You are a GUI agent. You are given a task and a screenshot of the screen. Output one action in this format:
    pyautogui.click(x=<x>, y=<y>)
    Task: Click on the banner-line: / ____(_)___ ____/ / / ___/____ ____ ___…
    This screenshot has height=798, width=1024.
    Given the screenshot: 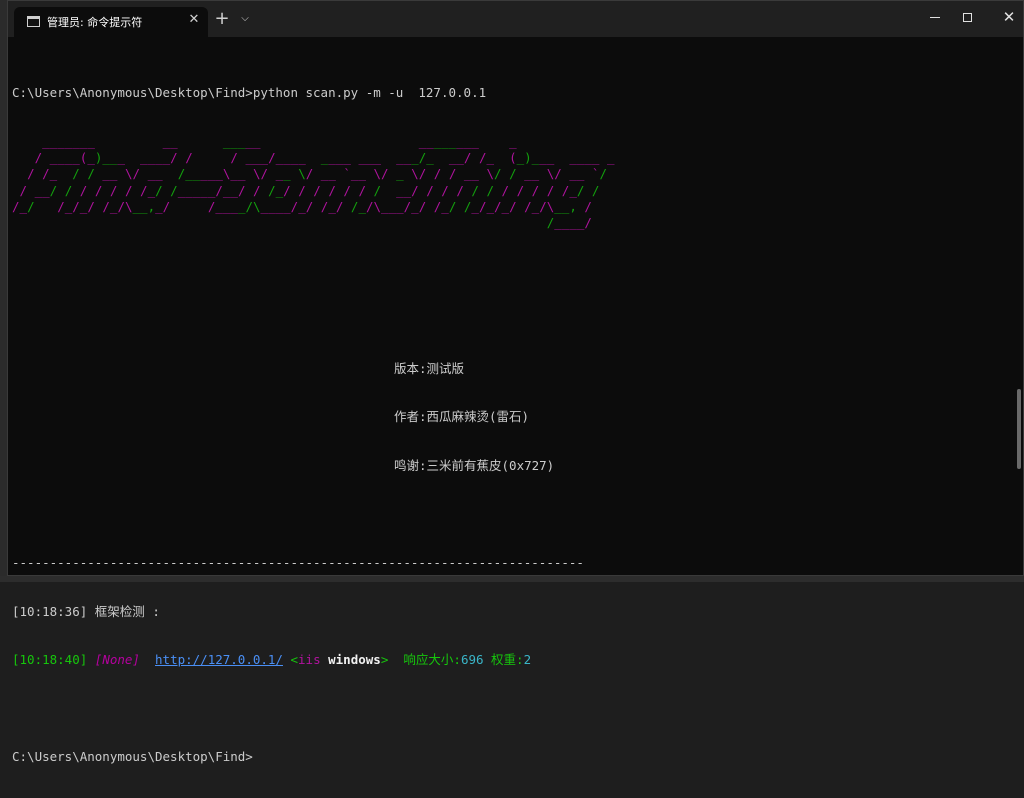 What is the action you would take?
    pyautogui.click(x=324, y=158)
    